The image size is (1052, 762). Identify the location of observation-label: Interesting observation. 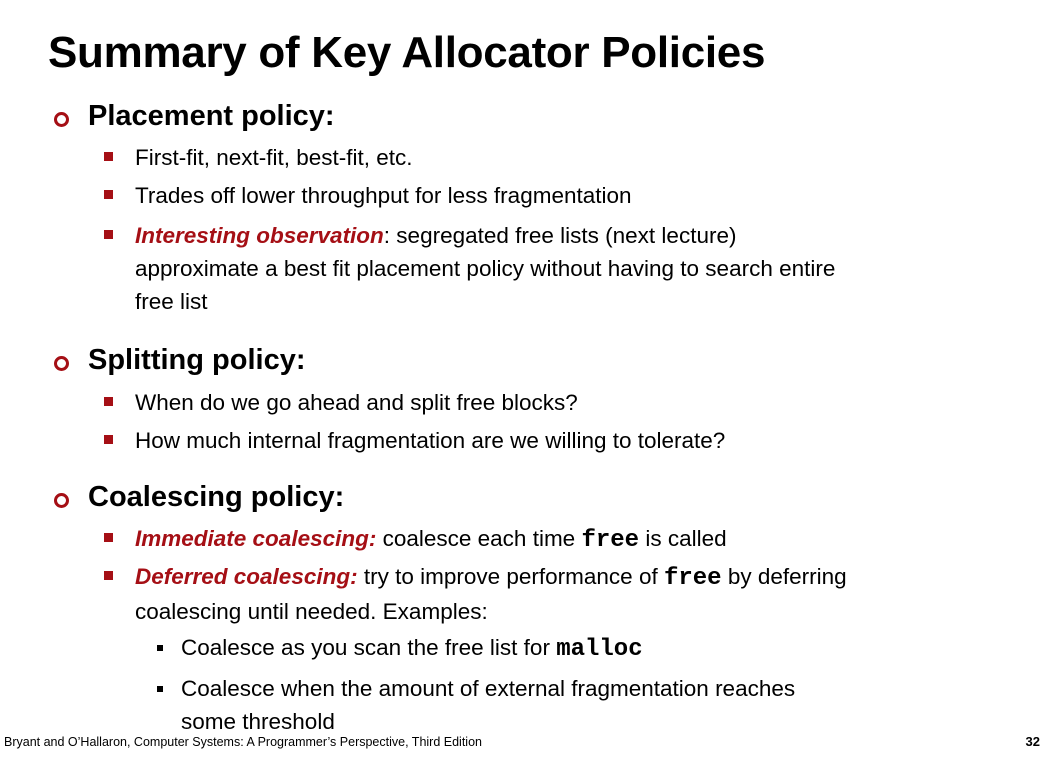
(259, 235).